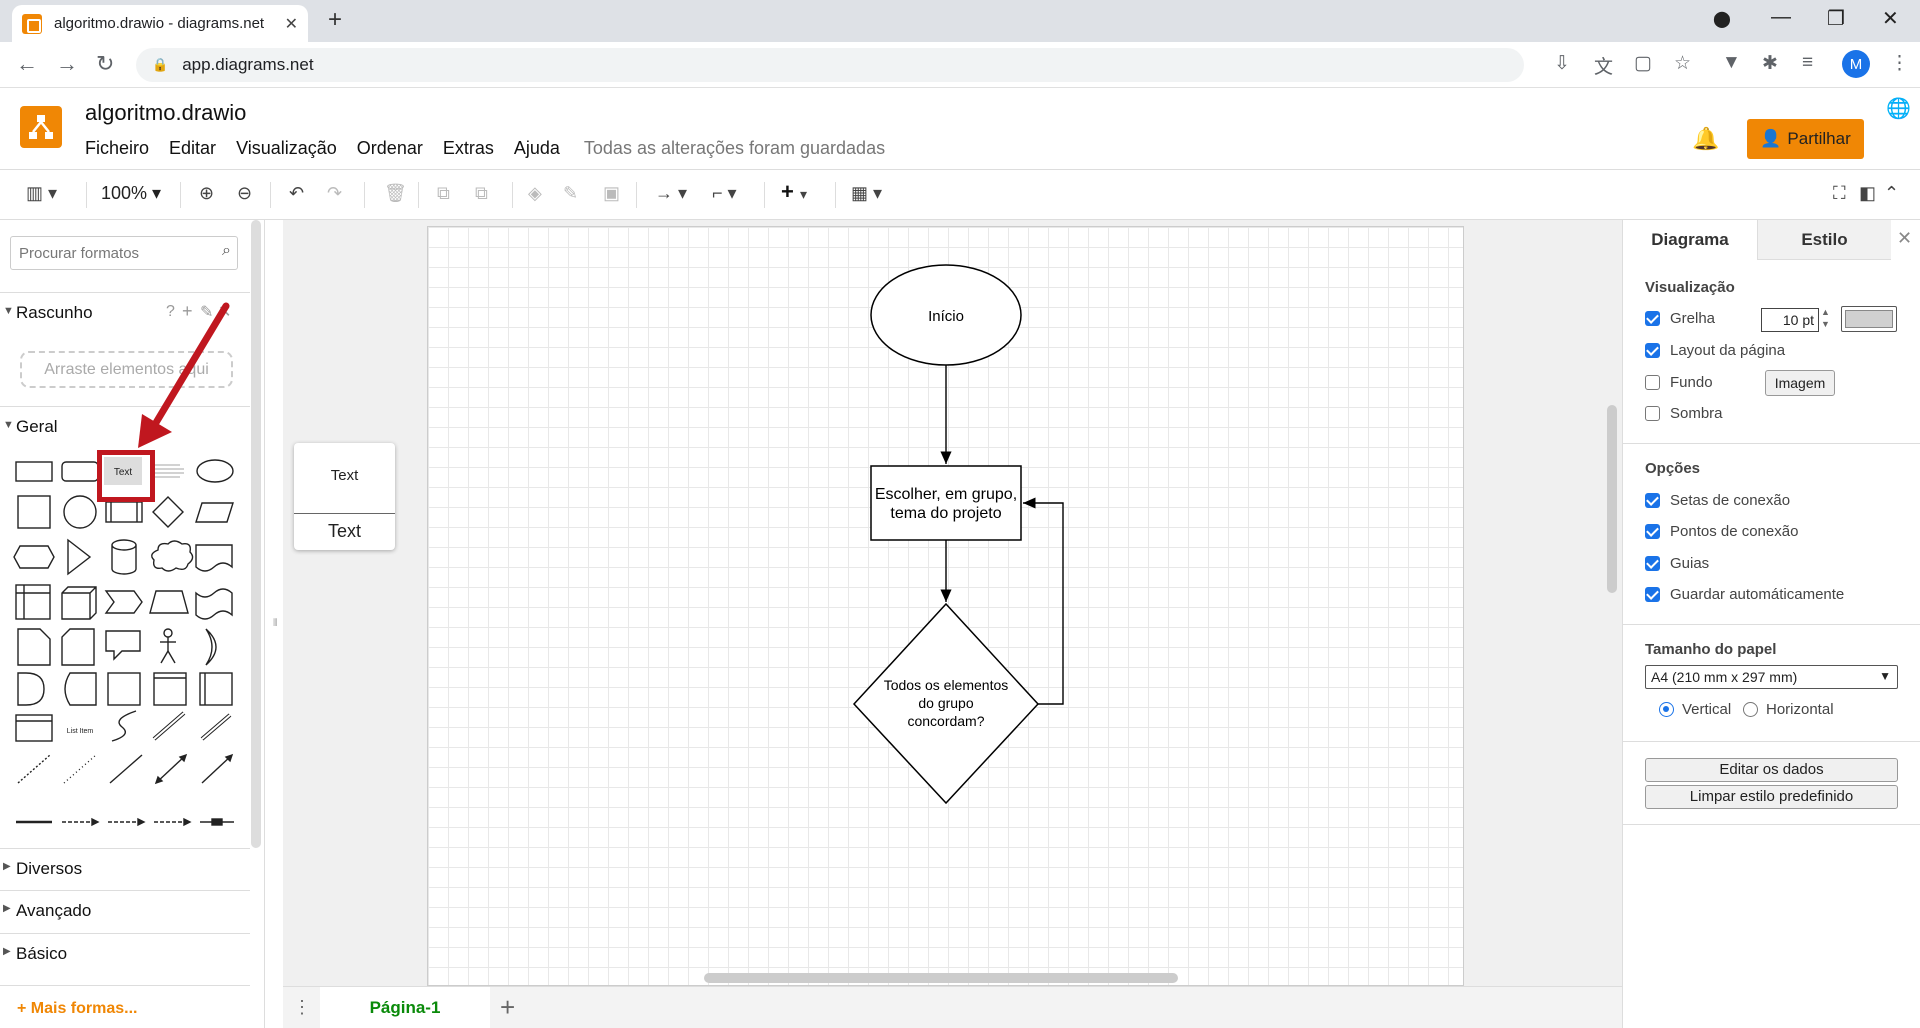 The height and width of the screenshot is (1028, 1920). I want to click on triangle-shape, so click(79, 557).